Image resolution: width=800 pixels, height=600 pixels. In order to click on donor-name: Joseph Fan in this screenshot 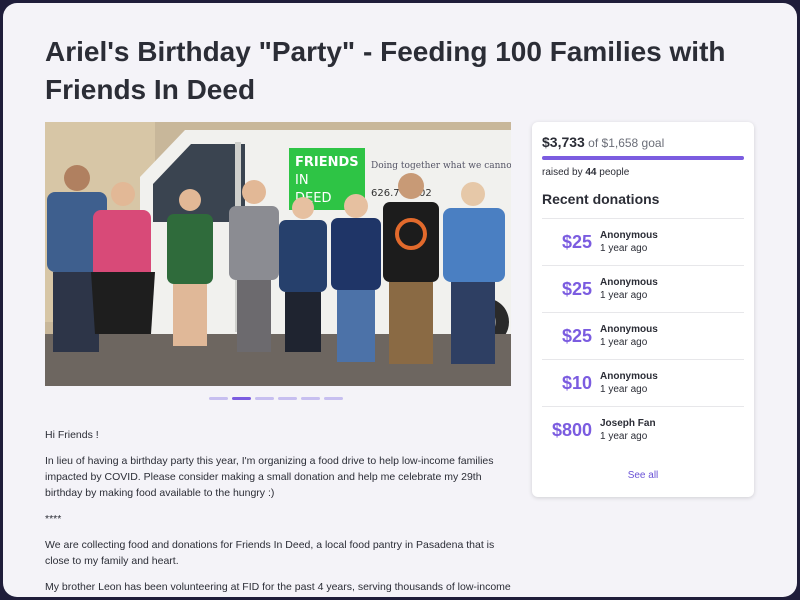, I will do `click(628, 423)`.